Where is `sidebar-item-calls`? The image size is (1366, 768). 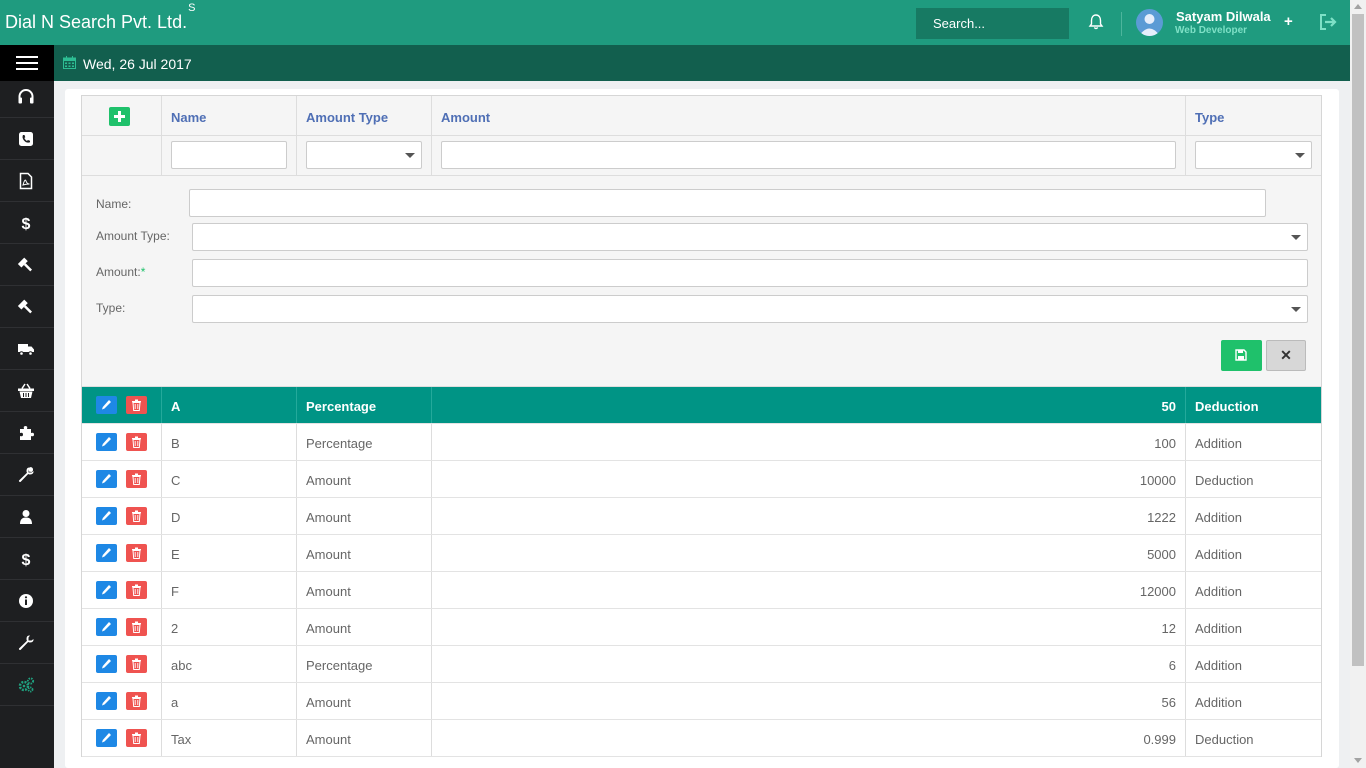 sidebar-item-calls is located at coordinates (27, 139).